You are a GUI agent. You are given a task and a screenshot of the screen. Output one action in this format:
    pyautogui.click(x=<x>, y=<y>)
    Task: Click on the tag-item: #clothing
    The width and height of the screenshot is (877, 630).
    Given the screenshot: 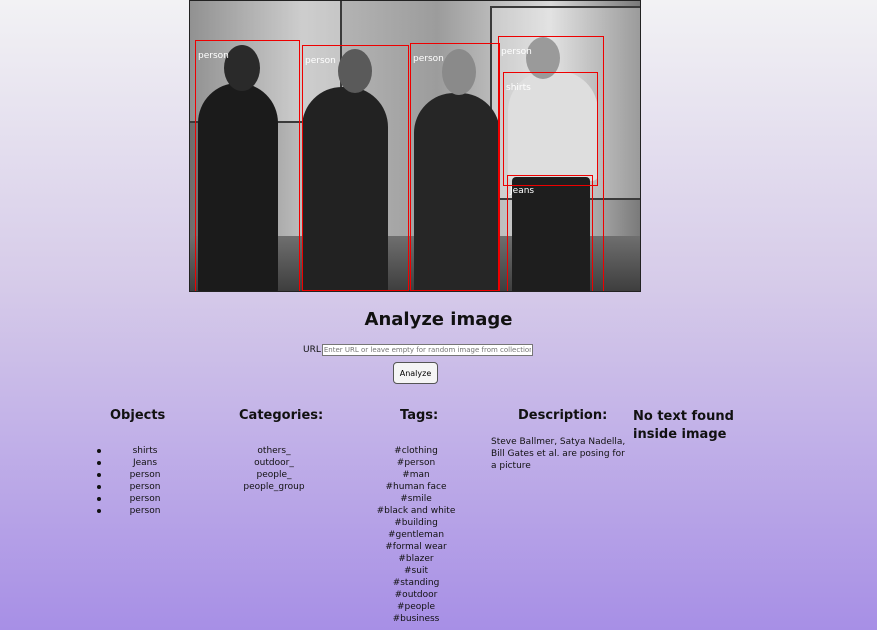 What is the action you would take?
    pyautogui.click(x=416, y=451)
    